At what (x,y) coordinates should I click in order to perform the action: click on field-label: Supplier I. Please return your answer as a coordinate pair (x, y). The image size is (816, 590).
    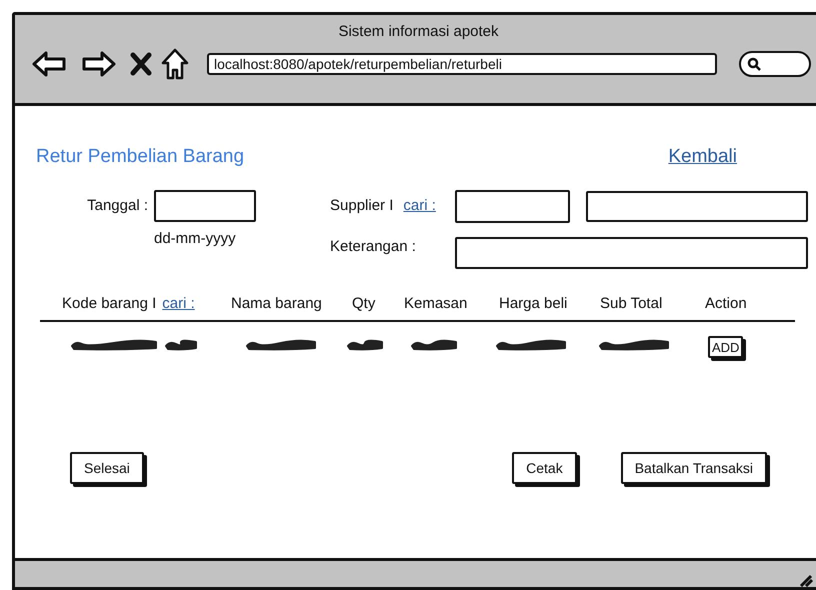
    Looking at the image, I should click on (362, 205).